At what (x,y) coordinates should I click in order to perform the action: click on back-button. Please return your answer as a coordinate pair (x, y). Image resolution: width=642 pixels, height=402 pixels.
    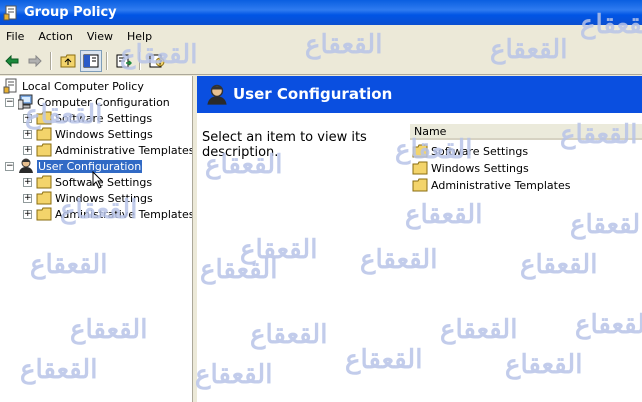
    Looking at the image, I should click on (12, 61).